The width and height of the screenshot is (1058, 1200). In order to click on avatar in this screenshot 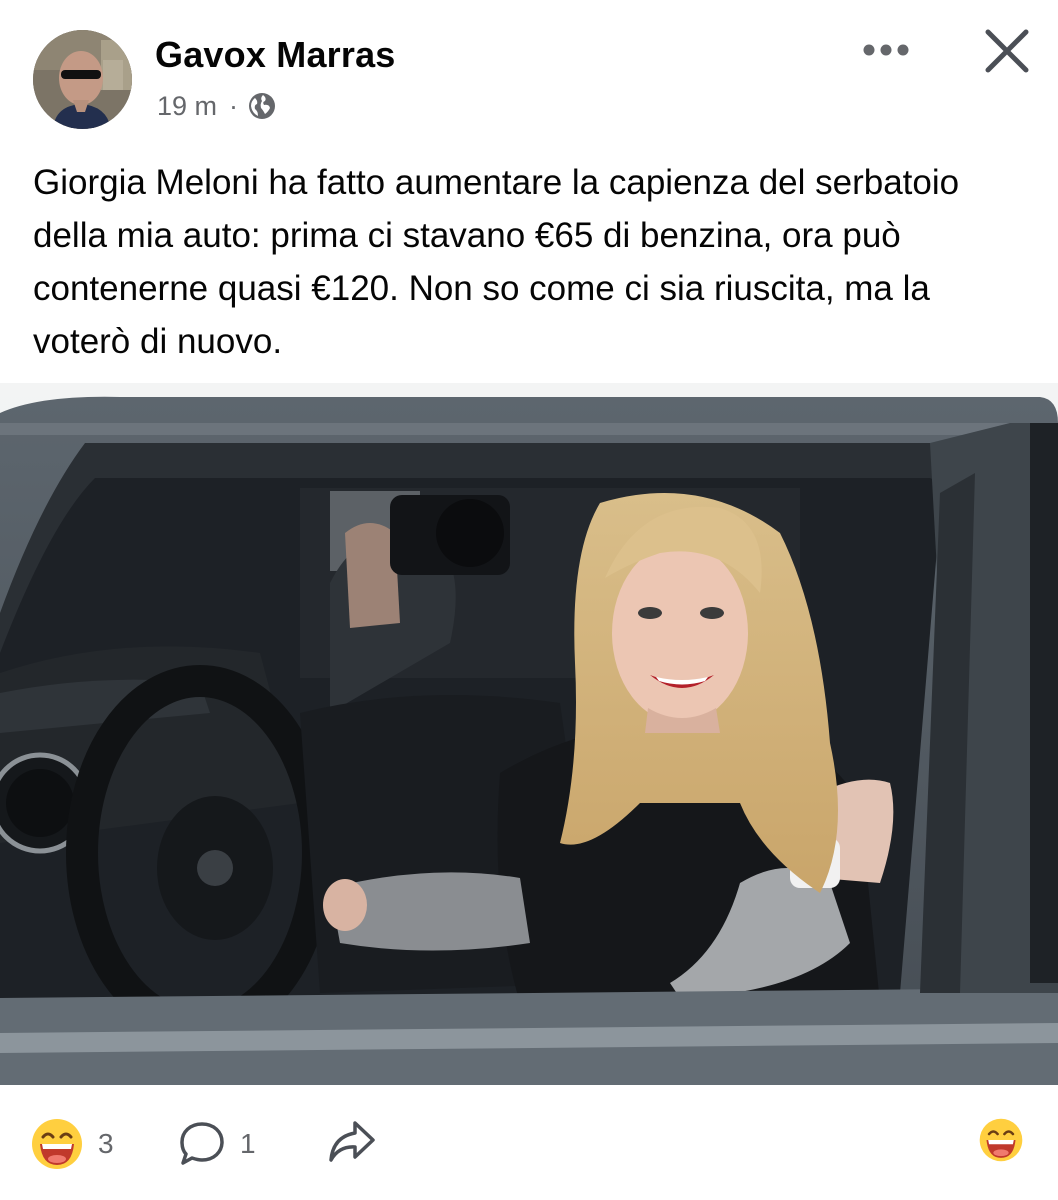, I will do `click(82, 79)`.